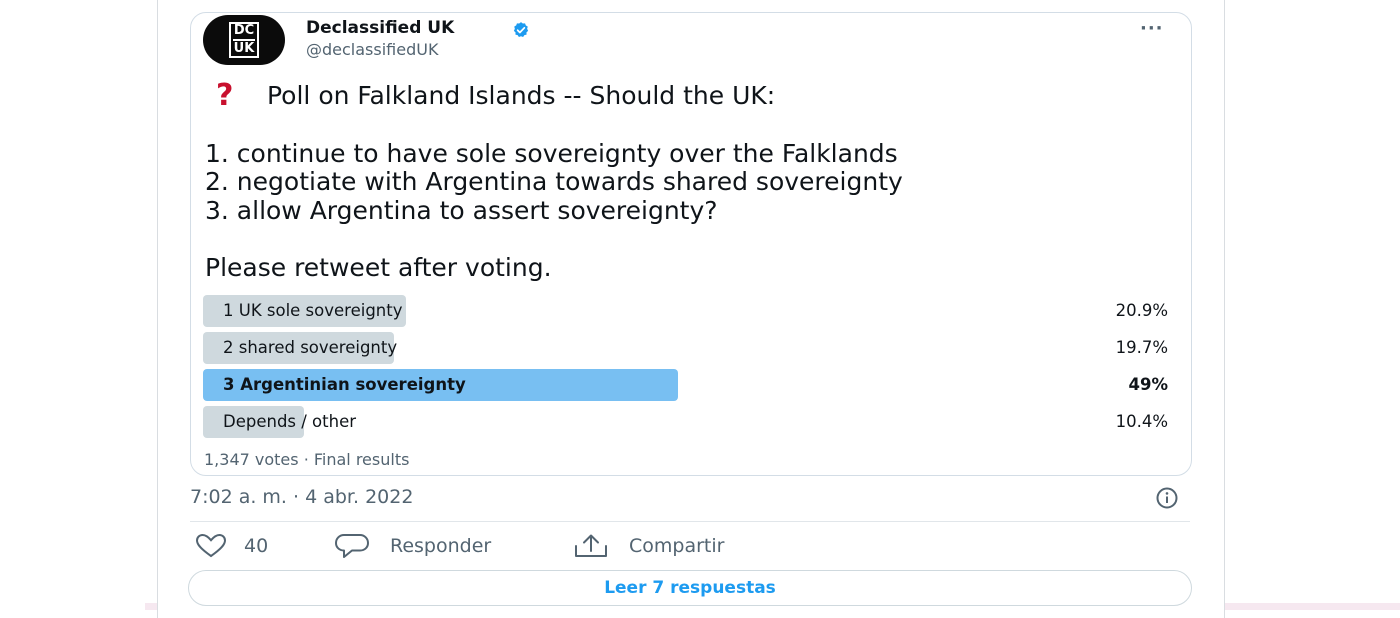 This screenshot has height=618, width=1400. I want to click on poll-option-label: 3 Argentinian sovereignty, so click(344, 384).